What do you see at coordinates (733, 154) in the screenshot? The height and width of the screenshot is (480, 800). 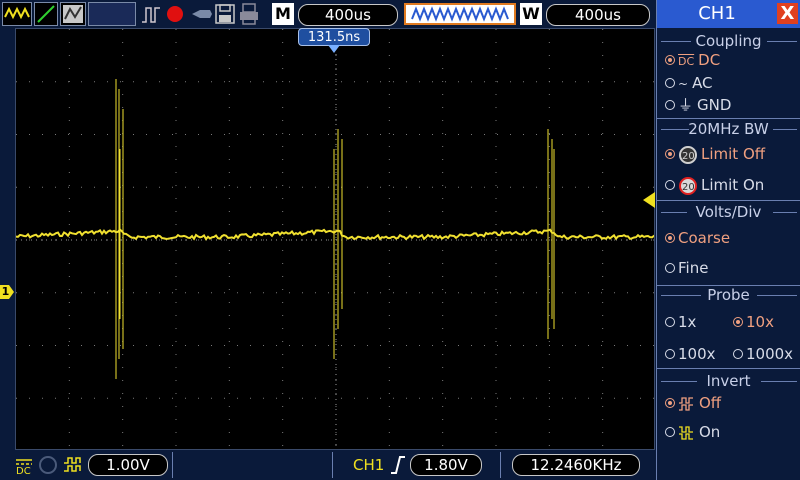 I see `bw-limit-off-label: Limit Off` at bounding box center [733, 154].